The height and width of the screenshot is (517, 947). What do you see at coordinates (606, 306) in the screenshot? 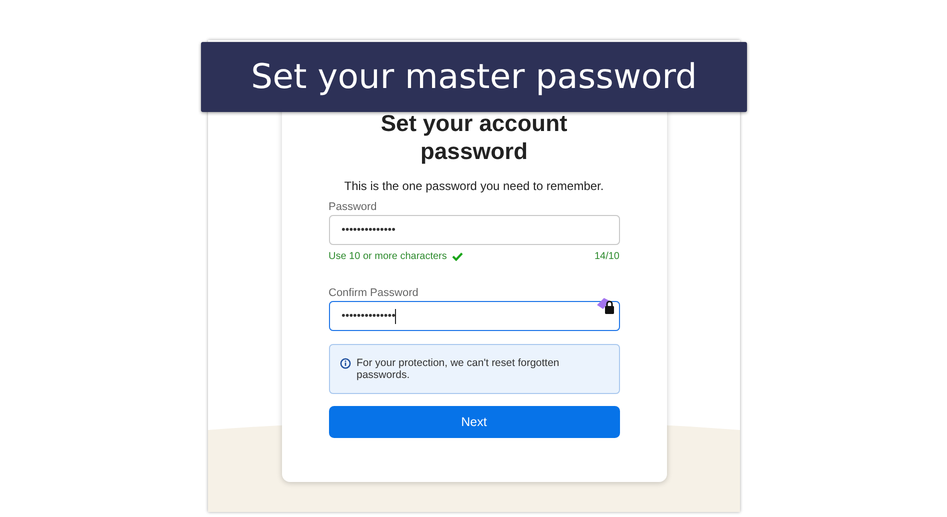
I see `lock-icon` at bounding box center [606, 306].